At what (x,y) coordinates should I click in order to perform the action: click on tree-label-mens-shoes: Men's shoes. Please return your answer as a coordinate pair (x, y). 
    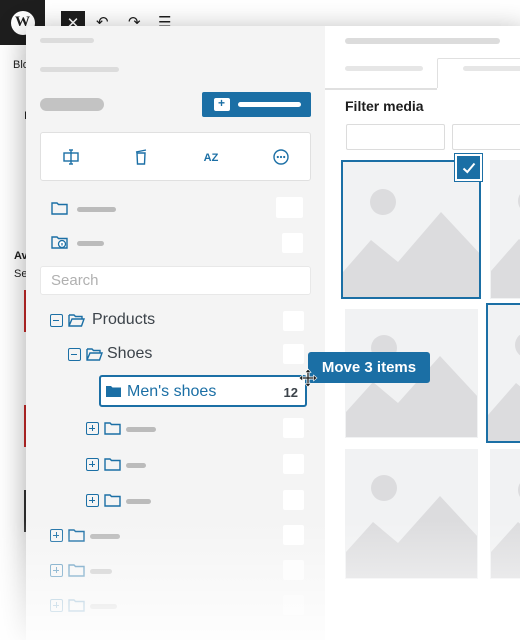
    Looking at the image, I should click on (172, 391).